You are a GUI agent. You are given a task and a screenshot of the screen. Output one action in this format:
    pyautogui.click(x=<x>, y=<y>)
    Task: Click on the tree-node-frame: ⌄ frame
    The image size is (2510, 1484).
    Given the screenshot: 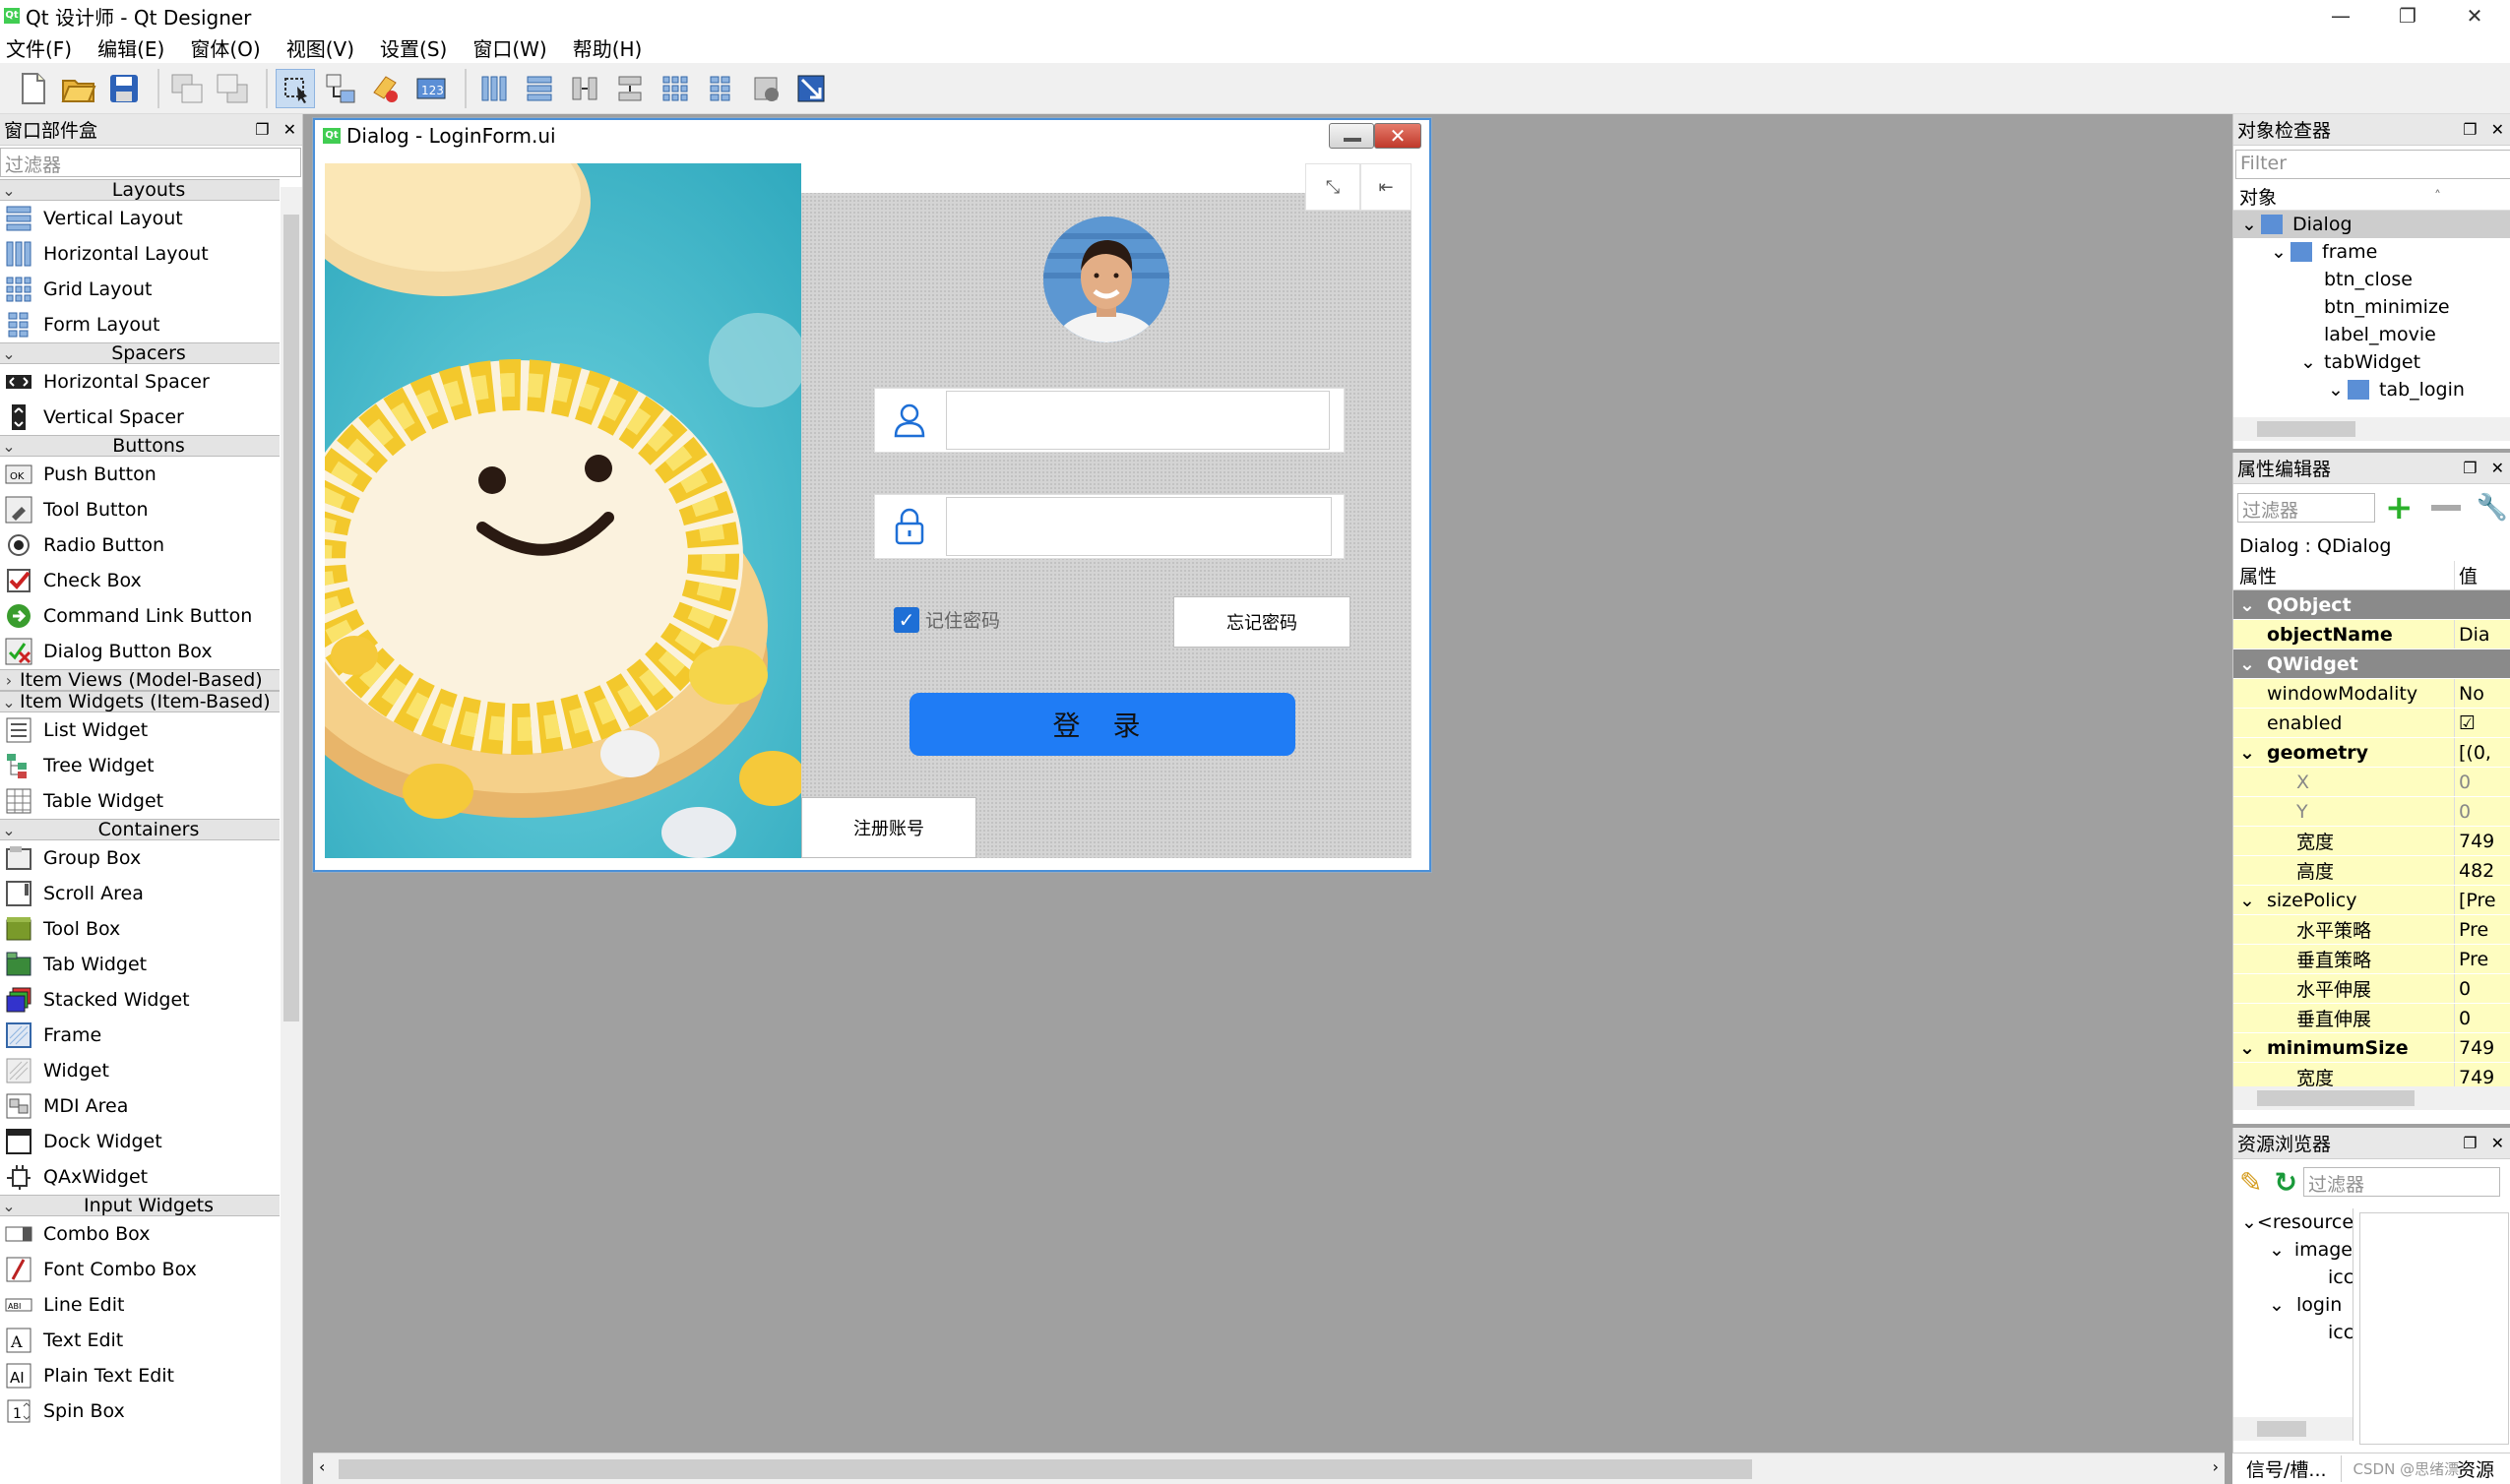 What is the action you would take?
    pyautogui.click(x=2371, y=252)
    